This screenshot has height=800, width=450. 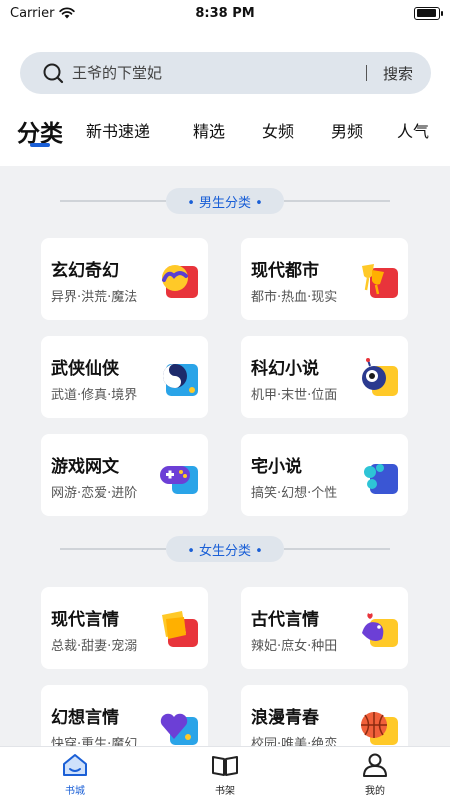 I want to click on category-card-fantasy-romance: 幻想言情 快穿·重生·魔幻, so click(x=124, y=715).